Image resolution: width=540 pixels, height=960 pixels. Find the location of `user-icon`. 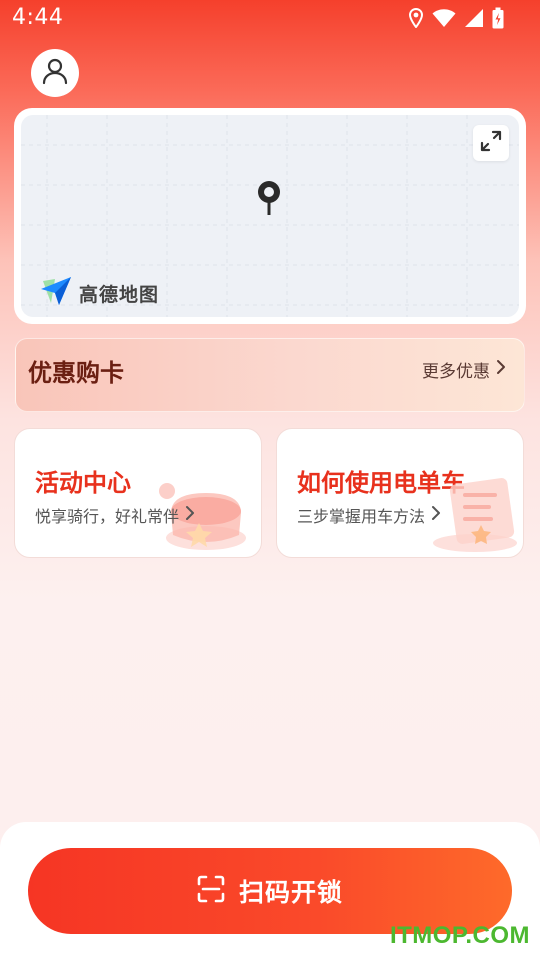

user-icon is located at coordinates (55, 73).